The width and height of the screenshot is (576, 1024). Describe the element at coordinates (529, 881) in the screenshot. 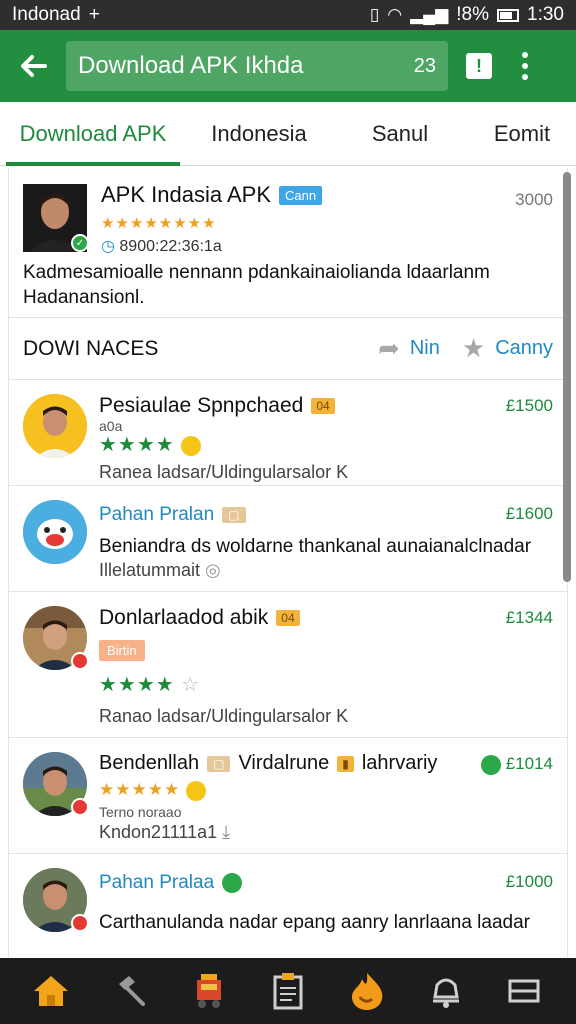

I see `app-price: £1000` at that location.